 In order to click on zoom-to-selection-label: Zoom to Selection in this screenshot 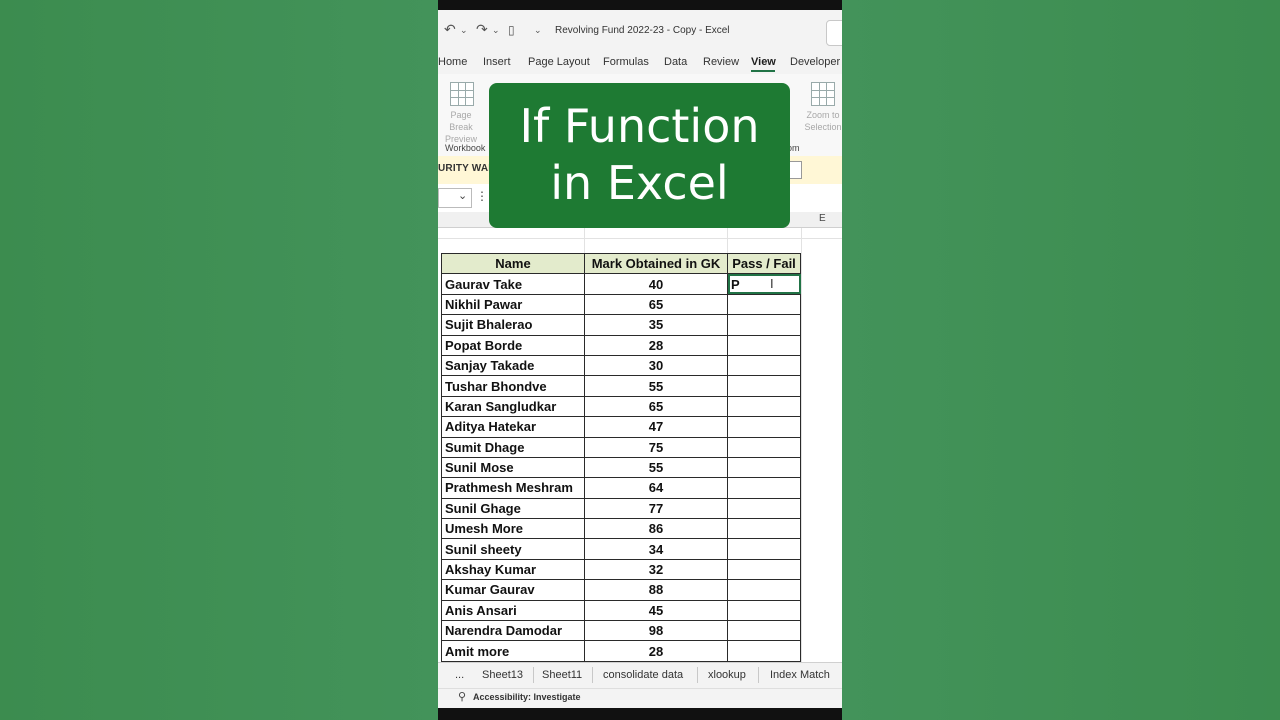, I will do `click(820, 121)`.